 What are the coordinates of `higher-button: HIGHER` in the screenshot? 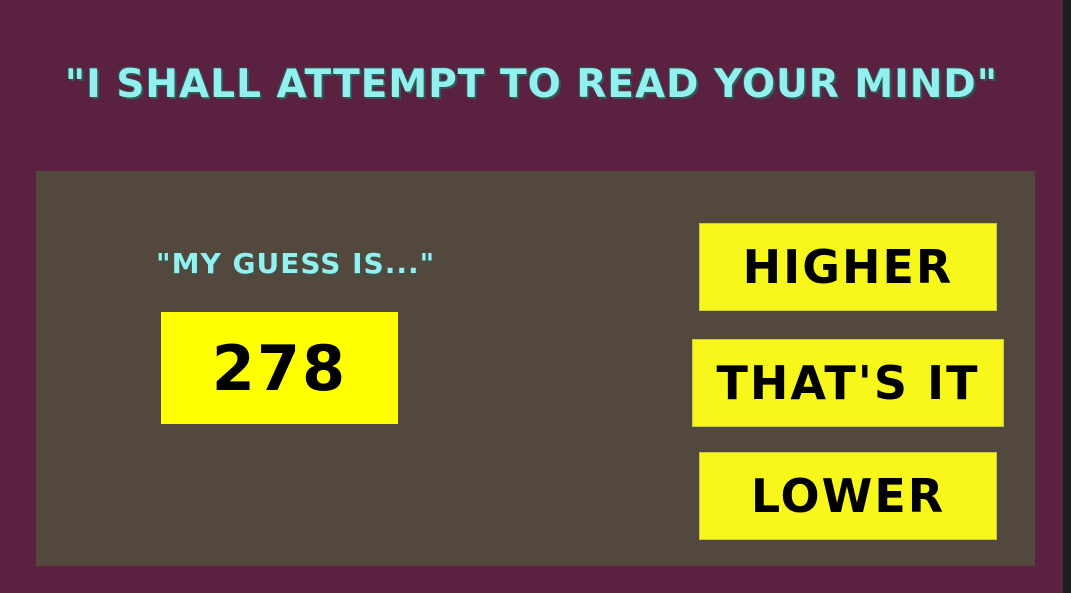 It's located at (848, 267).